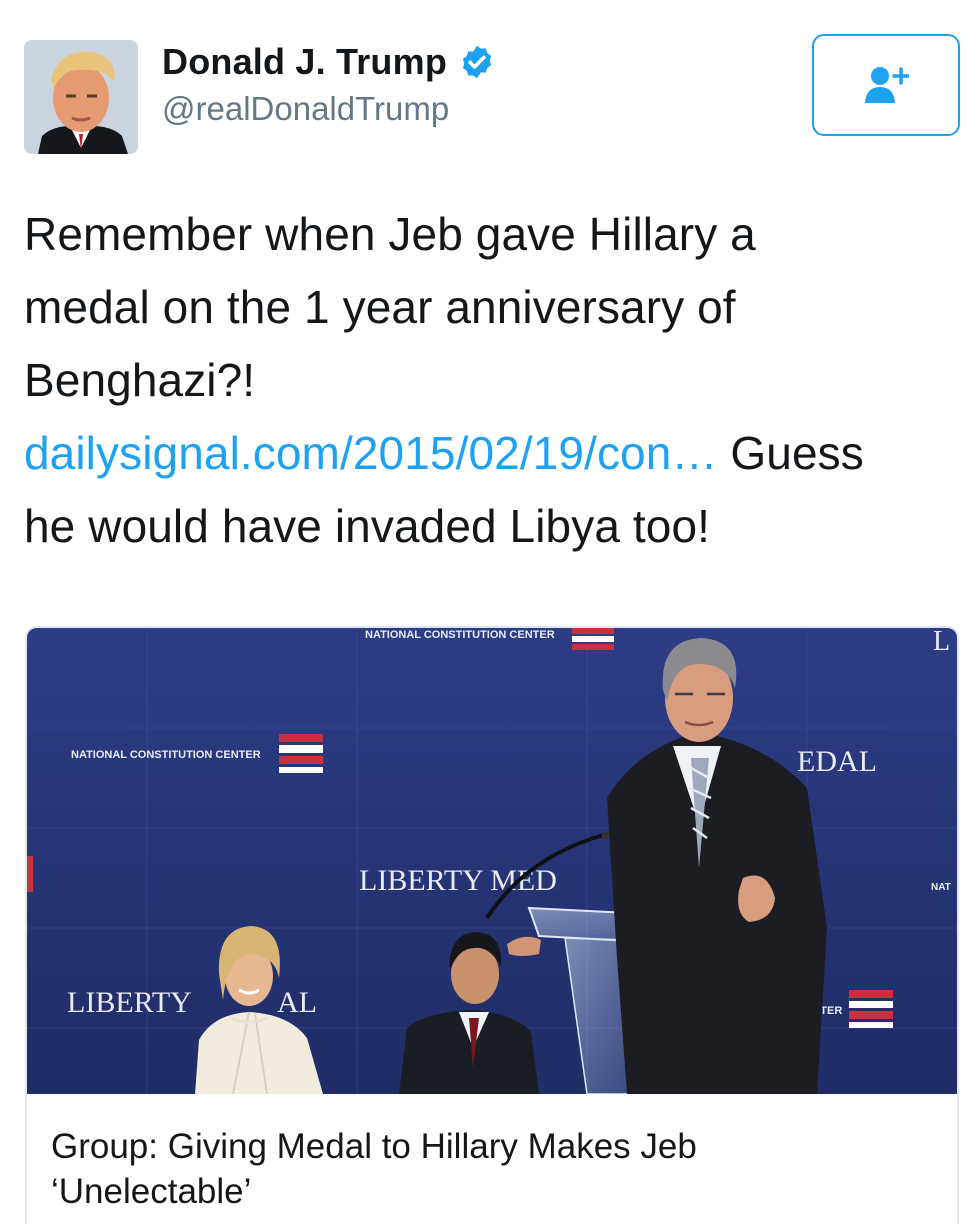  I want to click on backdrop-text-liberty-center: LIBERTY MED, so click(458, 880).